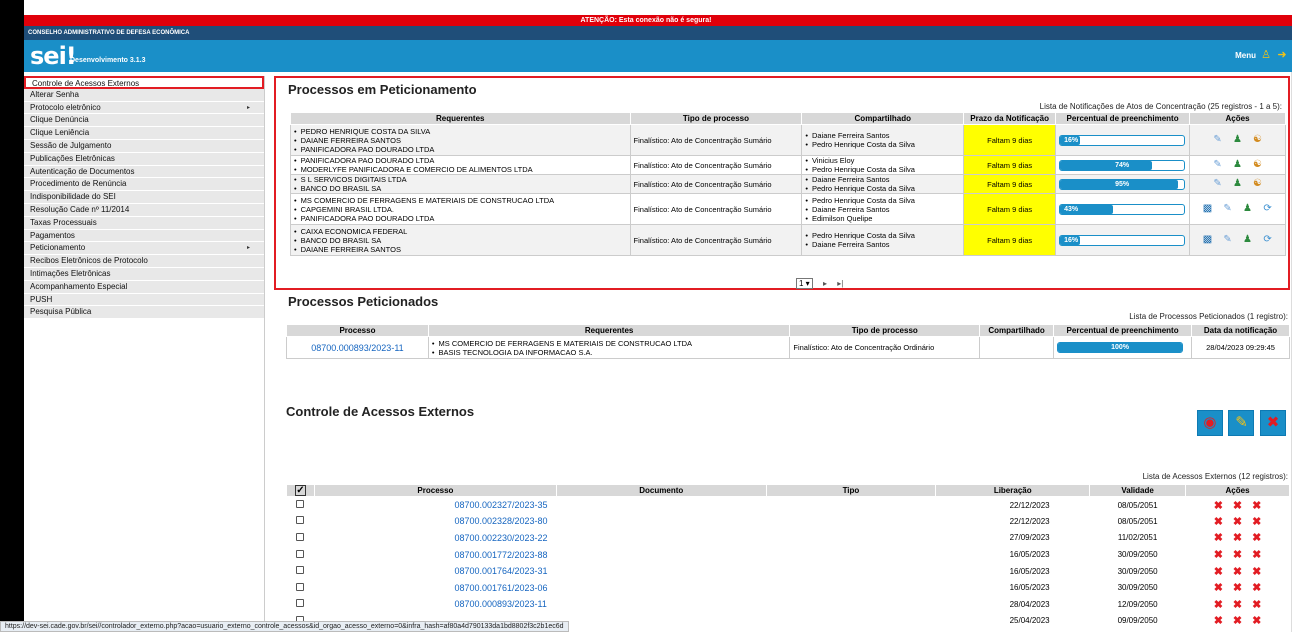 The width and height of the screenshot is (1292, 632). What do you see at coordinates (1282, 55) in the screenshot?
I see `exit-icon: ➜` at bounding box center [1282, 55].